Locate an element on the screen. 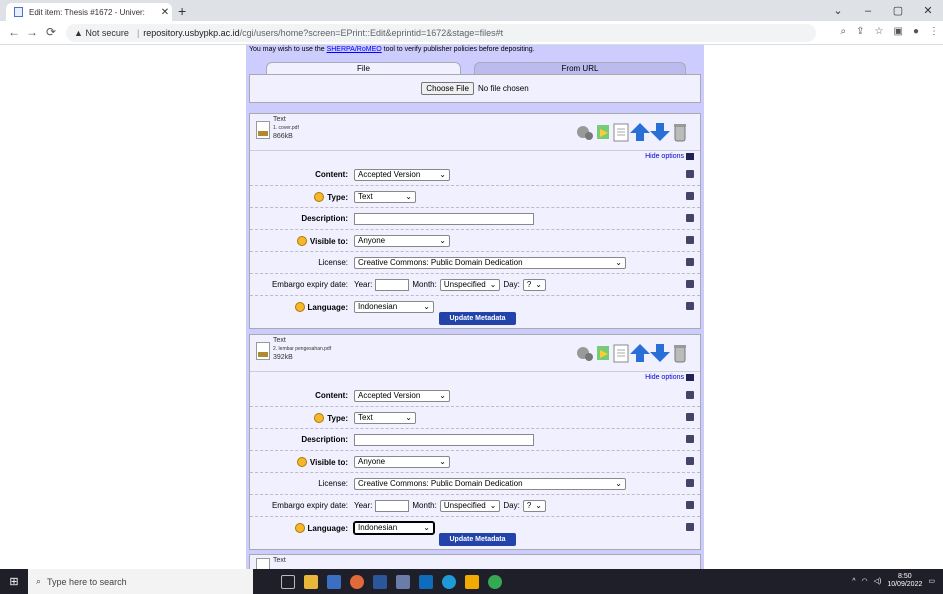  document-filename: 2. lembar pengesahan.pdf is located at coordinates (302, 349).